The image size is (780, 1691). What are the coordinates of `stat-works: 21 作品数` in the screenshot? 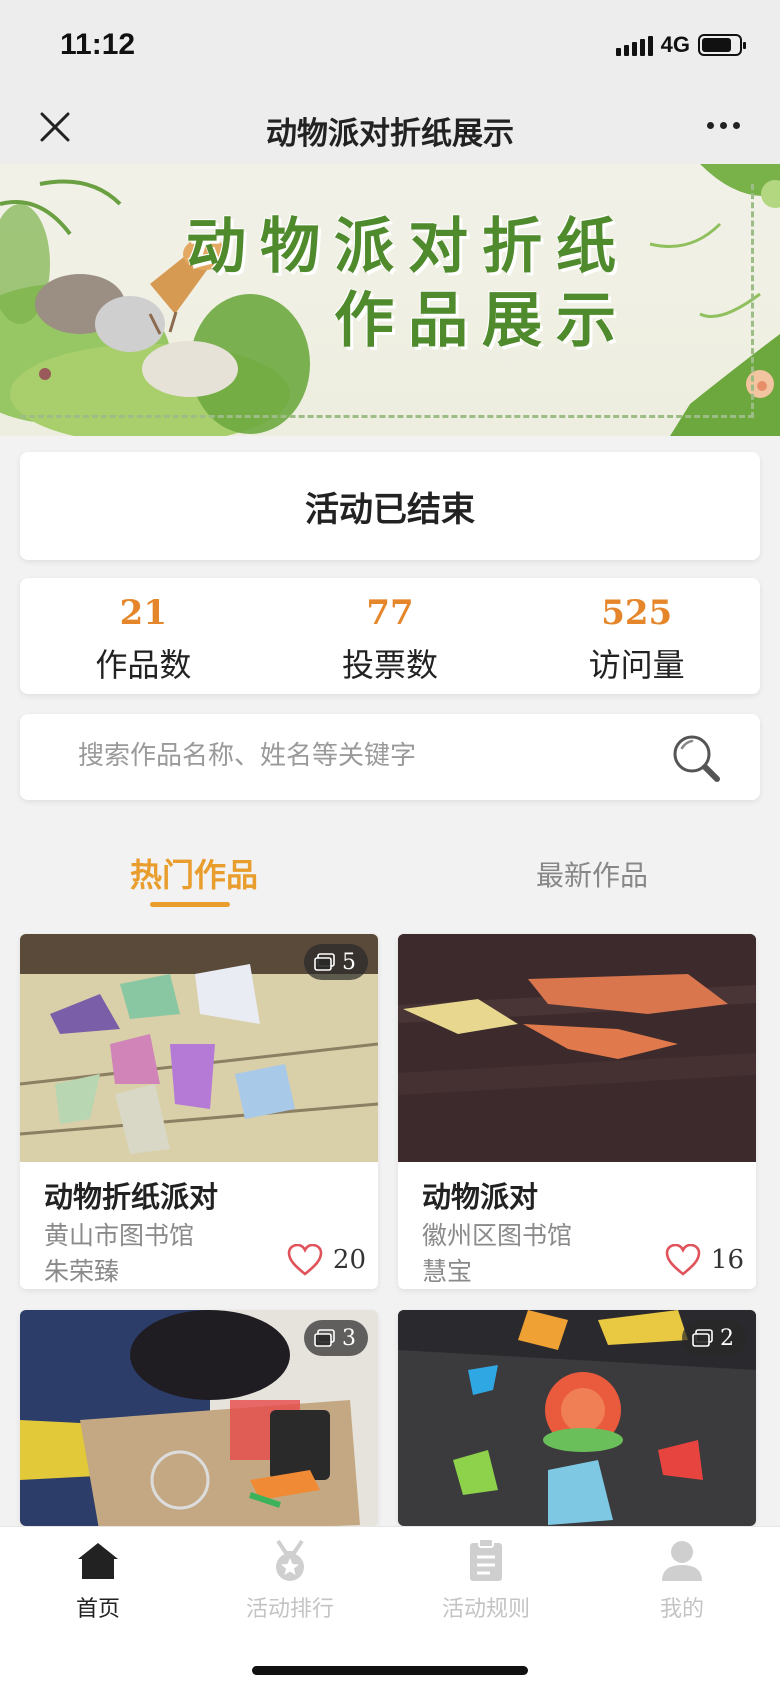 It's located at (143, 636).